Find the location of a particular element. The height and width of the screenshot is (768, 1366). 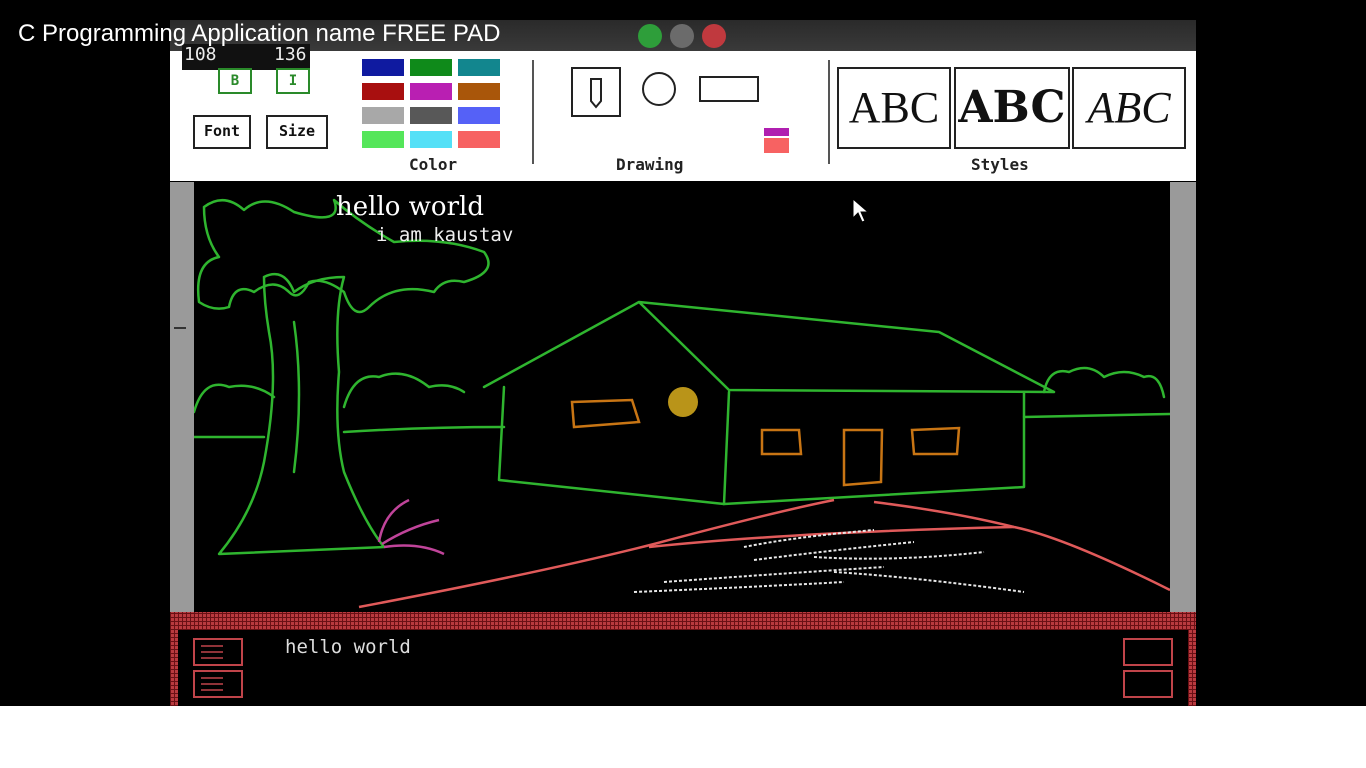

bottom-panel-border is located at coordinates (683, 621).